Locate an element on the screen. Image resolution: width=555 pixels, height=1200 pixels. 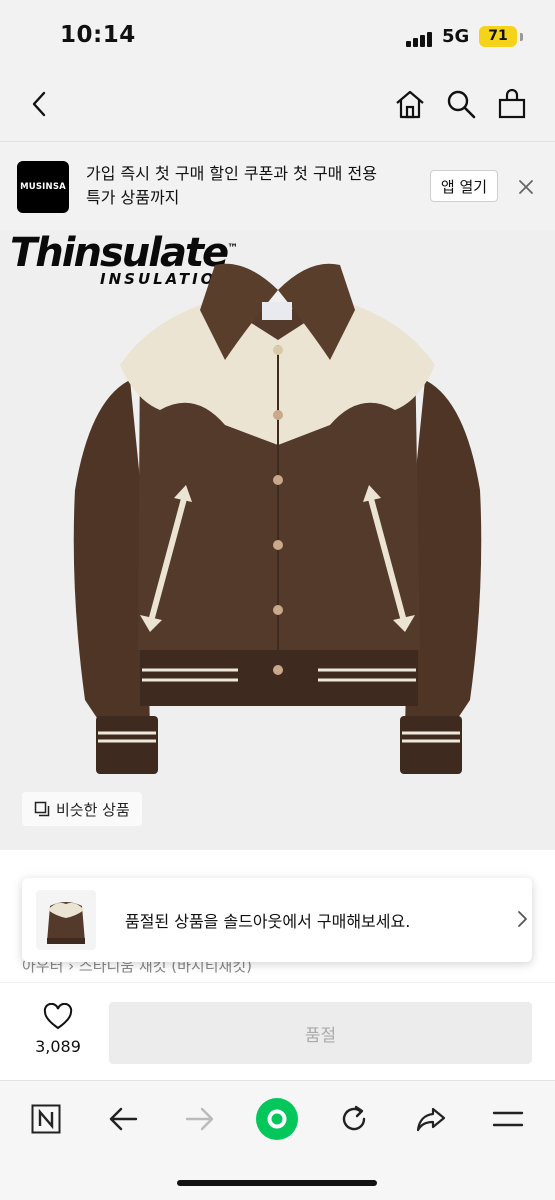
bag-icon is located at coordinates (512, 103).